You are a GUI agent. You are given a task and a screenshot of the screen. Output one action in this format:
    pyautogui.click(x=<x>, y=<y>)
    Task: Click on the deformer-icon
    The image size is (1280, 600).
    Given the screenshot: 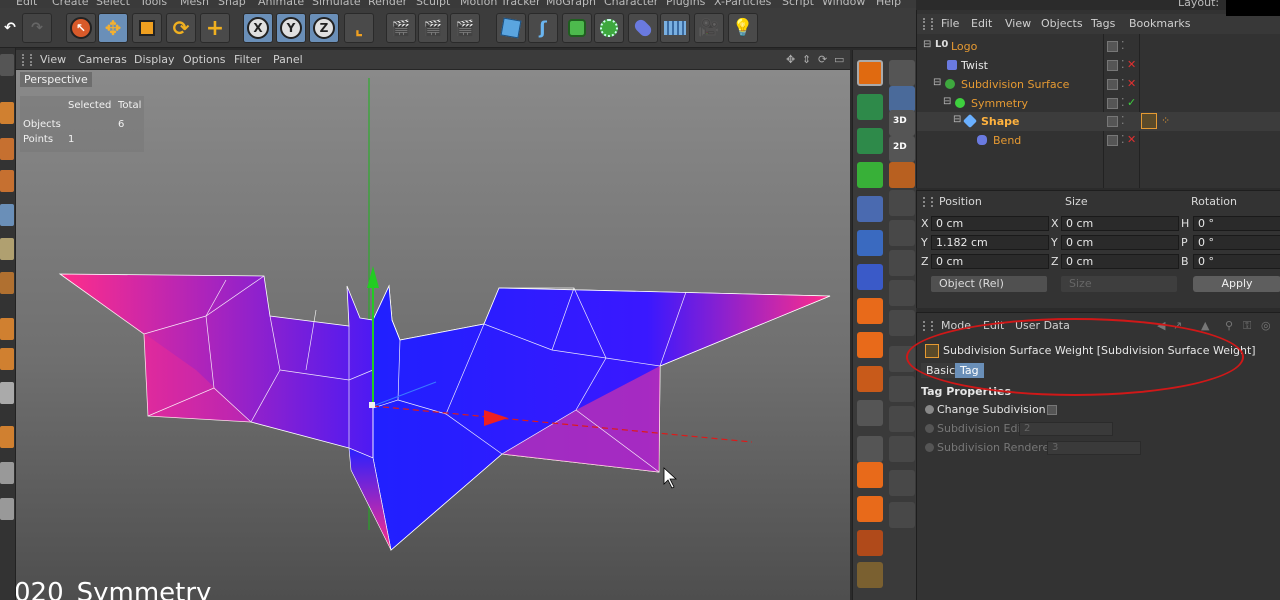 What is the action you would take?
    pyautogui.click(x=643, y=28)
    